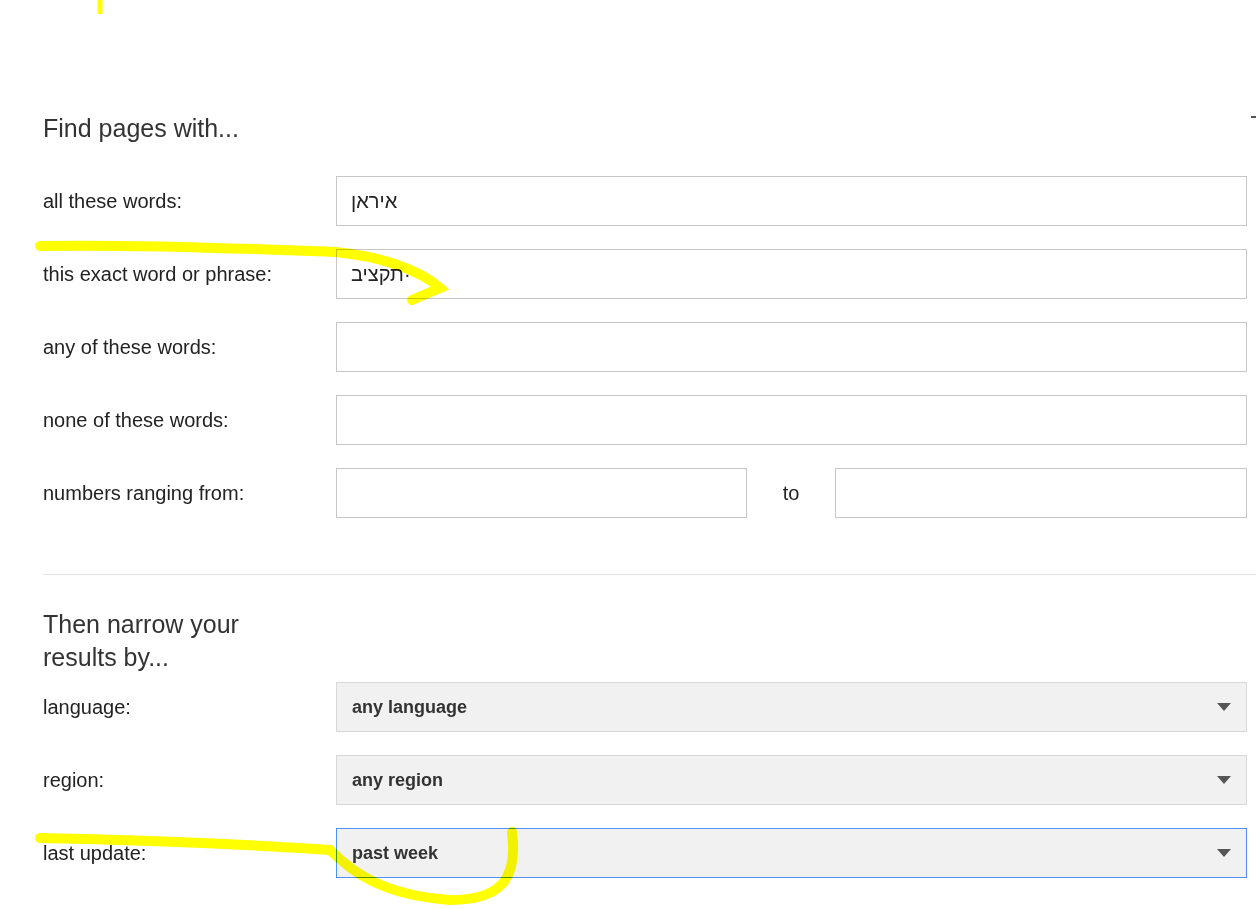 The width and height of the screenshot is (1256, 909). Describe the element at coordinates (130, 347) in the screenshot. I see `field-label: any of these words:` at that location.